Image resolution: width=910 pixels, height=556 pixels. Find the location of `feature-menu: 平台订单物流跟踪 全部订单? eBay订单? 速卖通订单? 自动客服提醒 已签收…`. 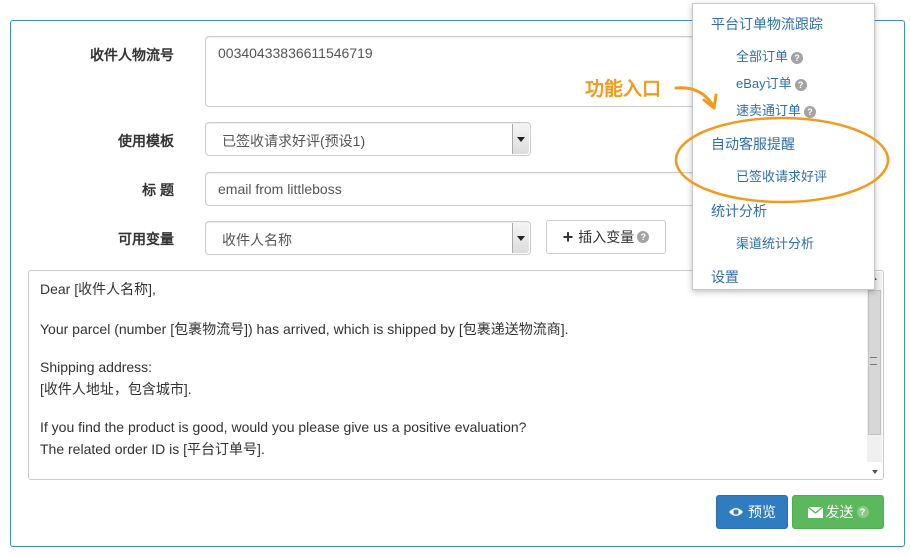

feature-menu: 平台订单物流跟踪 全部订单? eBay订单? 速卖通订单? 自动客服提醒 已签收… is located at coordinates (783, 146).